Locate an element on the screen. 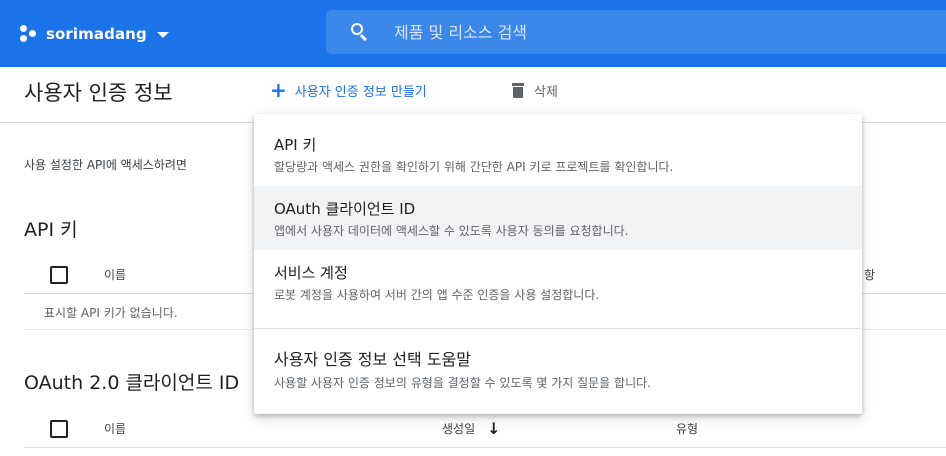 The width and height of the screenshot is (946, 456). create-credentials-label: 사용자 인증 정보 만들기 is located at coordinates (360, 92).